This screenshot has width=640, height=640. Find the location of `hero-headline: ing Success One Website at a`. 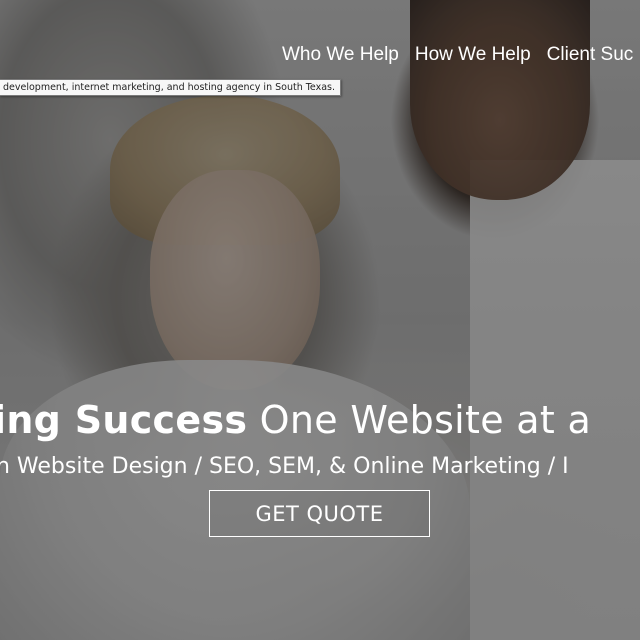

hero-headline: ing Success One Website at a is located at coordinates (295, 420).